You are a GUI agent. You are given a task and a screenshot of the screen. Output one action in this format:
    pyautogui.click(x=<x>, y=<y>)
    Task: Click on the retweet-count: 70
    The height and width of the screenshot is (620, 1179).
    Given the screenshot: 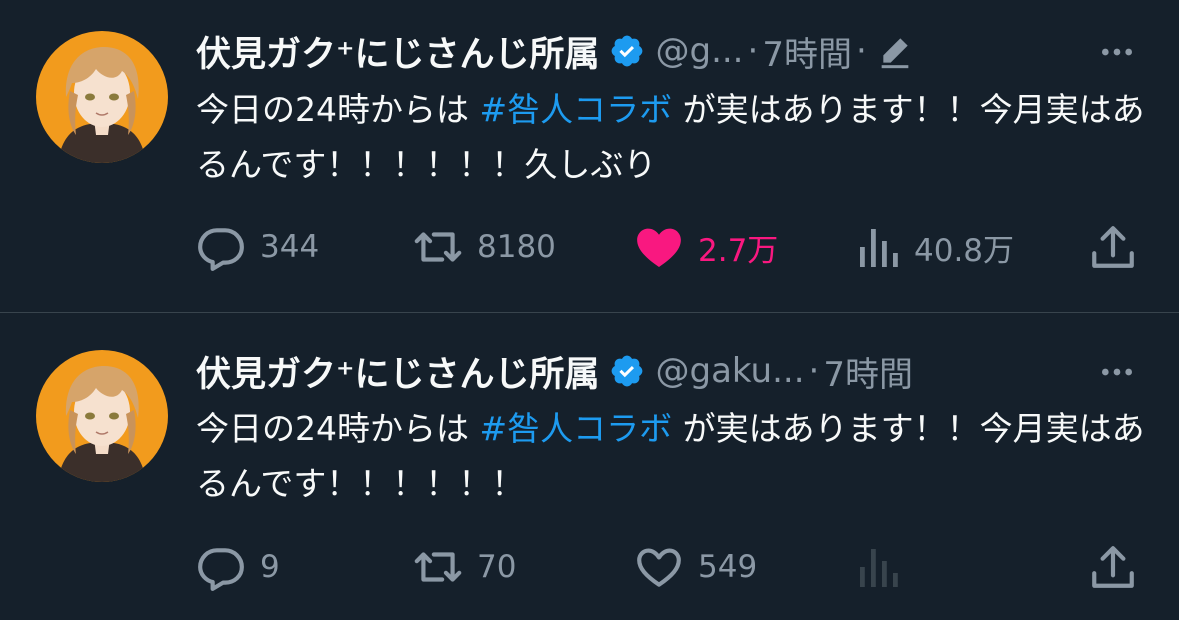 What is the action you would take?
    pyautogui.click(x=497, y=567)
    